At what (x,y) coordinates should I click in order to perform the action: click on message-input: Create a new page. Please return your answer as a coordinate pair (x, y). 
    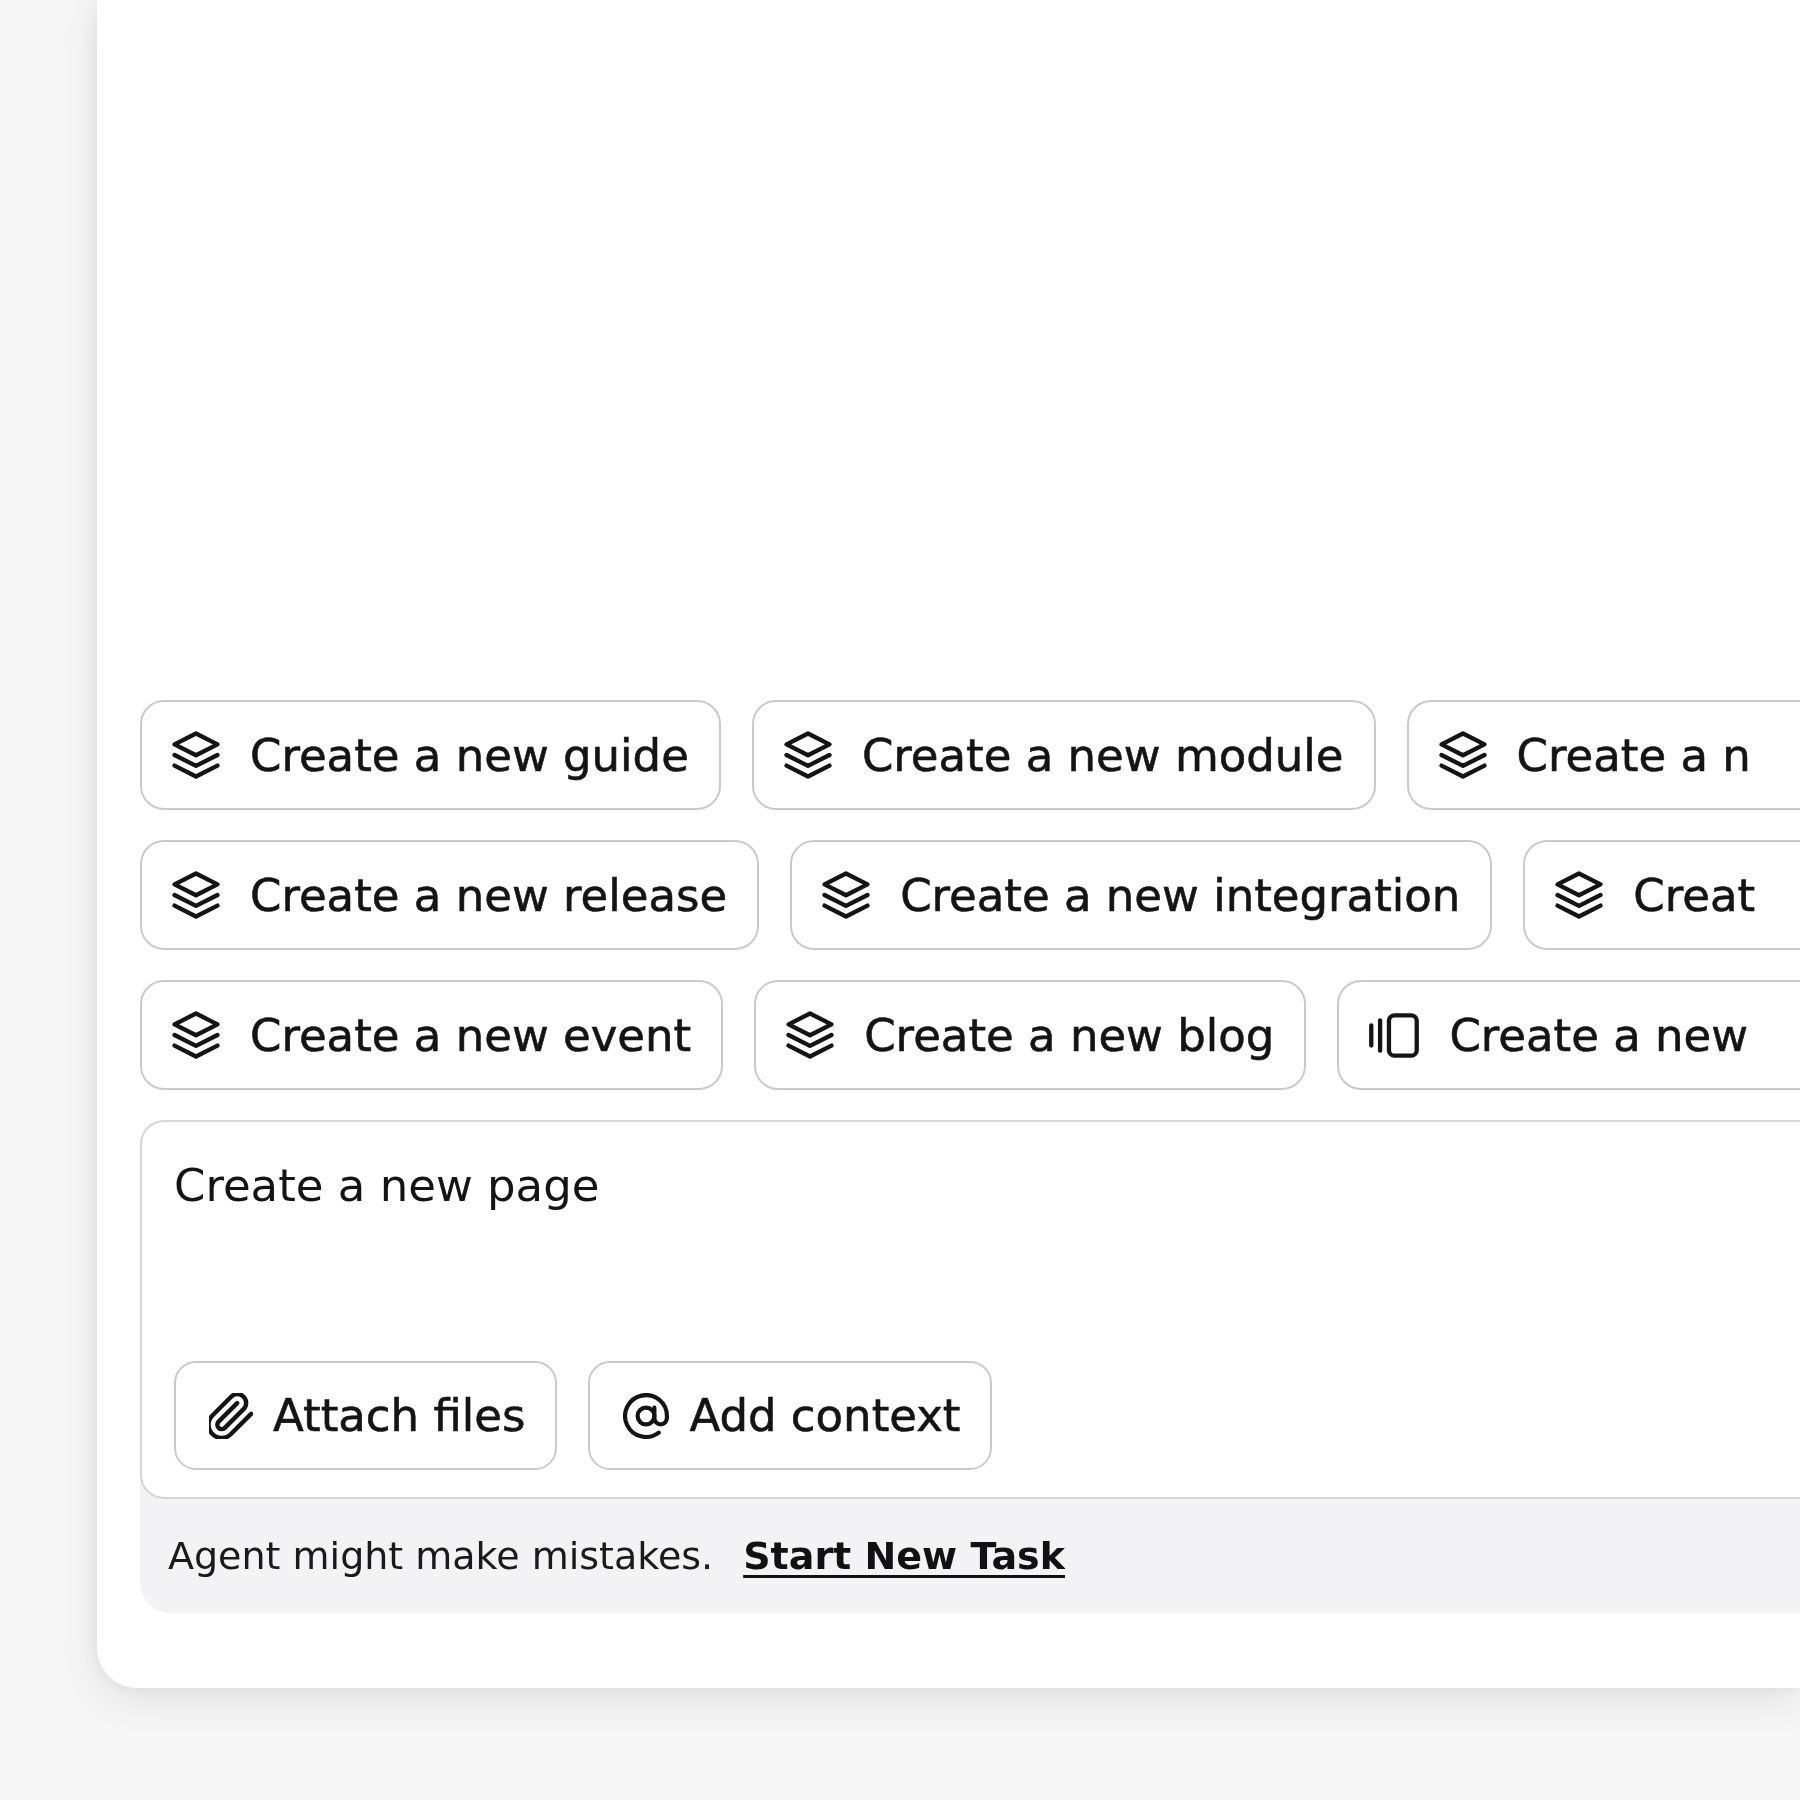
    Looking at the image, I should click on (971, 1249).